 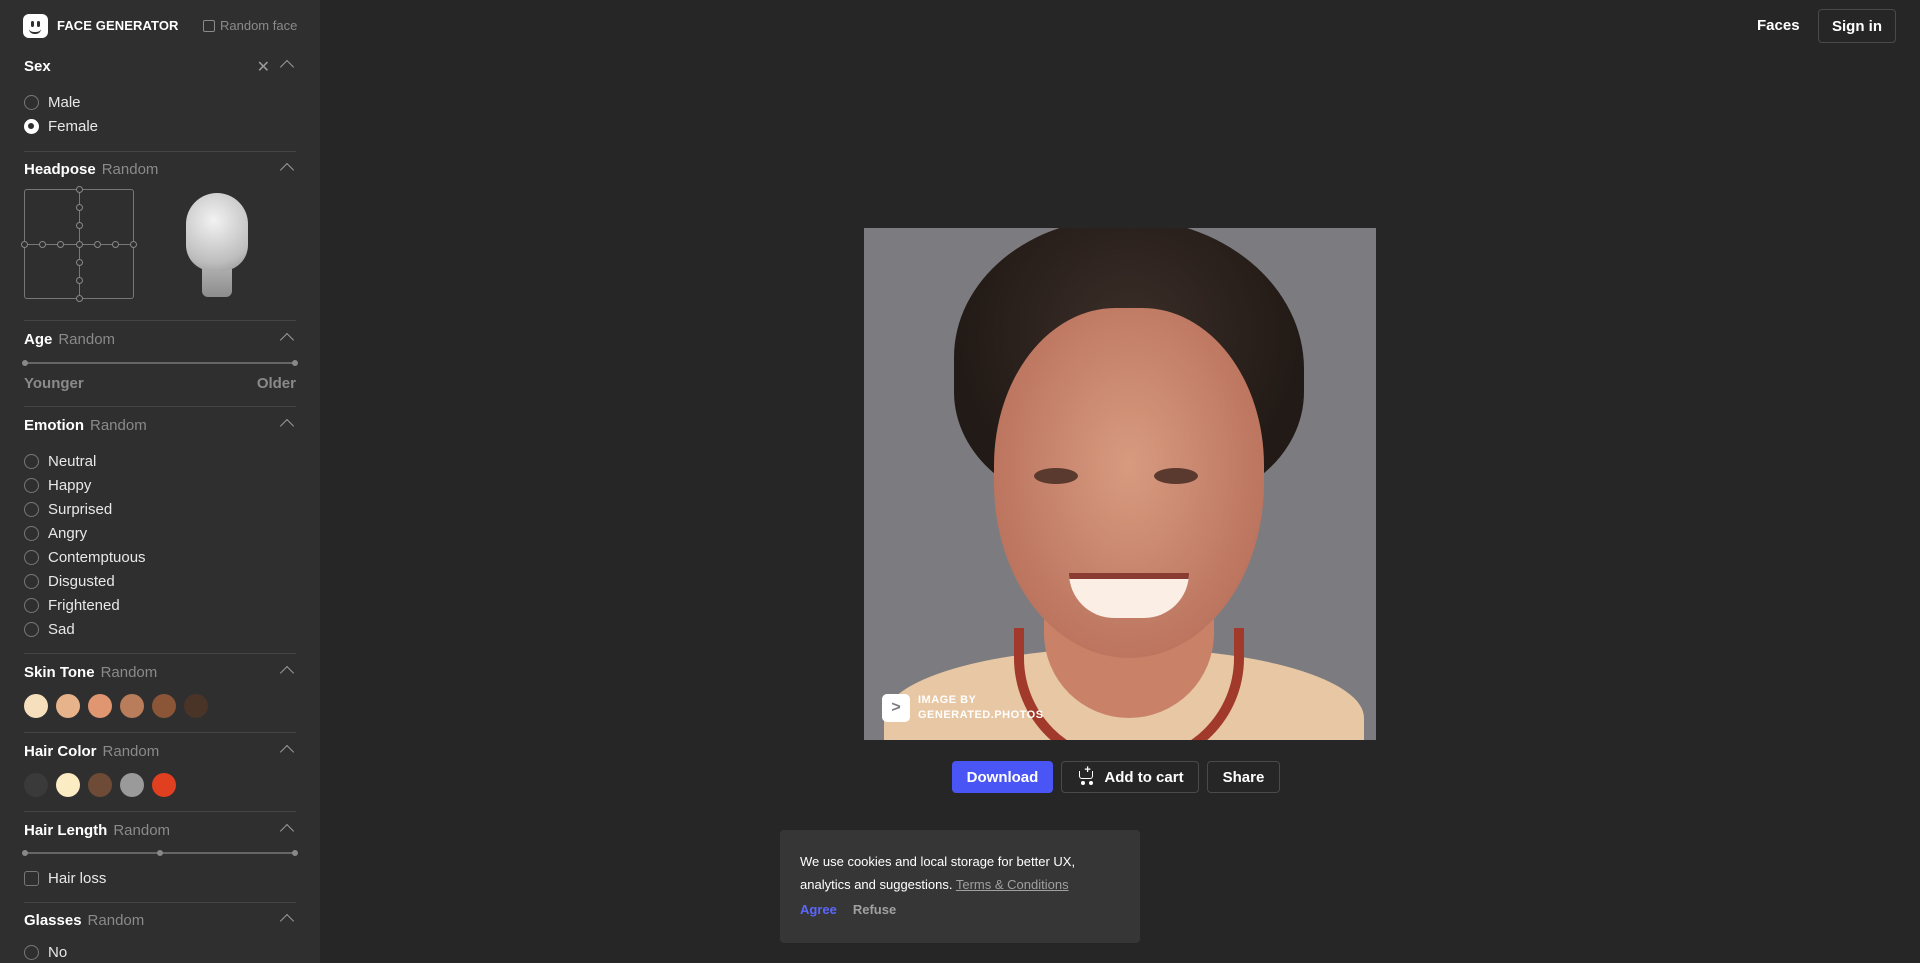 What do you see at coordinates (1002, 777) in the screenshot?
I see `download-button: Download` at bounding box center [1002, 777].